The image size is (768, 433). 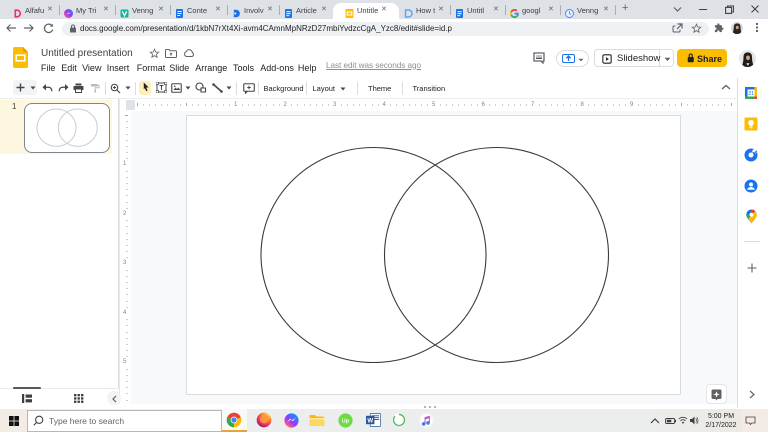 What do you see at coordinates (370, 421) in the screenshot?
I see `svg-text: W` at bounding box center [370, 421].